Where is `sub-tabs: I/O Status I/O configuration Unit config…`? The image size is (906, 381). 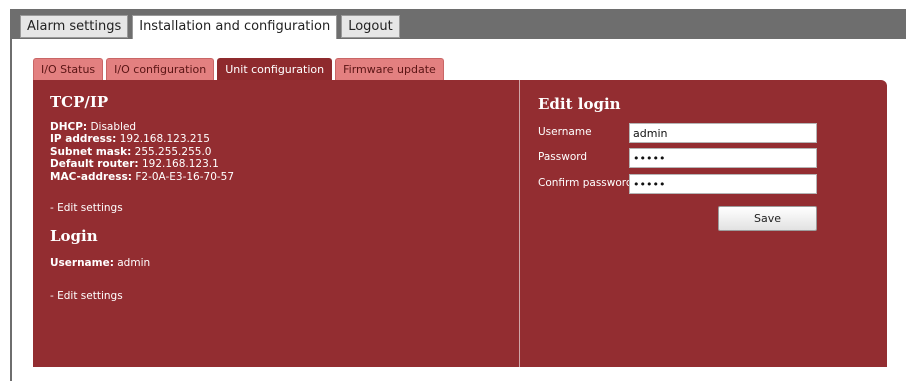
sub-tabs: I/O Status I/O configuration Unit config… is located at coordinates (238, 69).